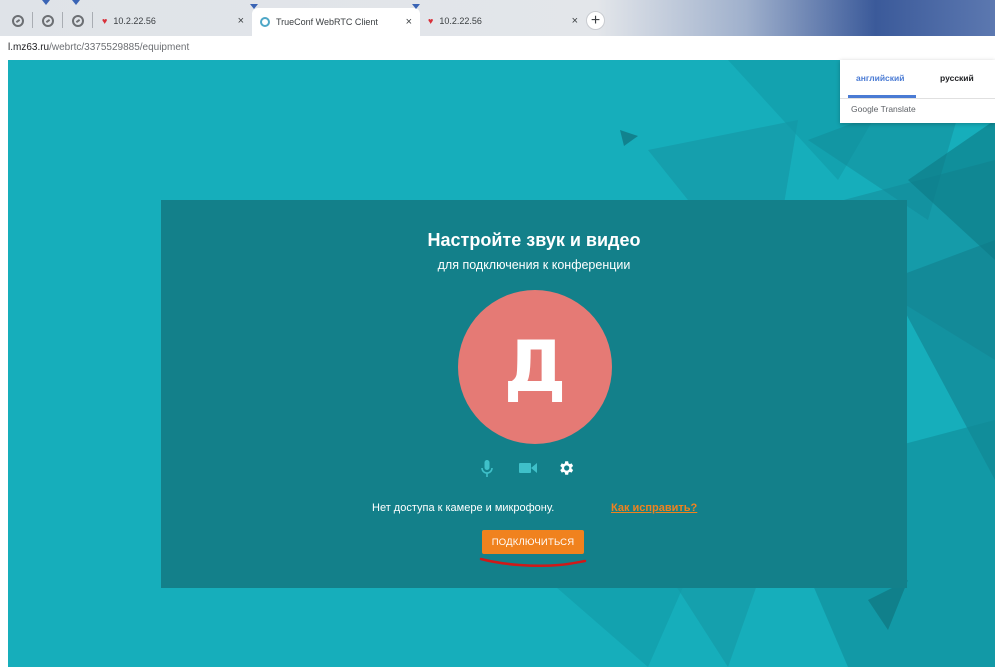 The width and height of the screenshot is (995, 667). What do you see at coordinates (119, 47) in the screenshot?
I see `url-path: /webrtc/3375529885/equipment` at bounding box center [119, 47].